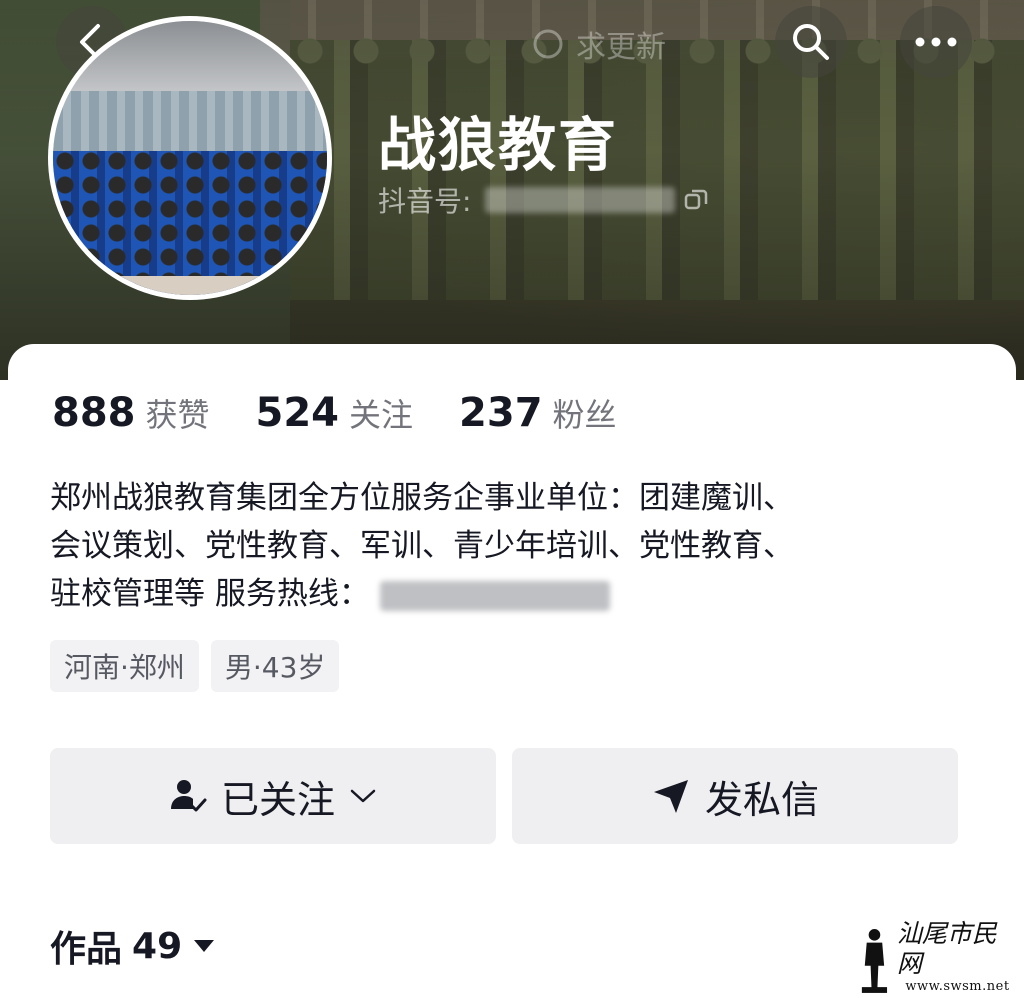  What do you see at coordinates (696, 200) in the screenshot?
I see `copy-icon` at bounding box center [696, 200].